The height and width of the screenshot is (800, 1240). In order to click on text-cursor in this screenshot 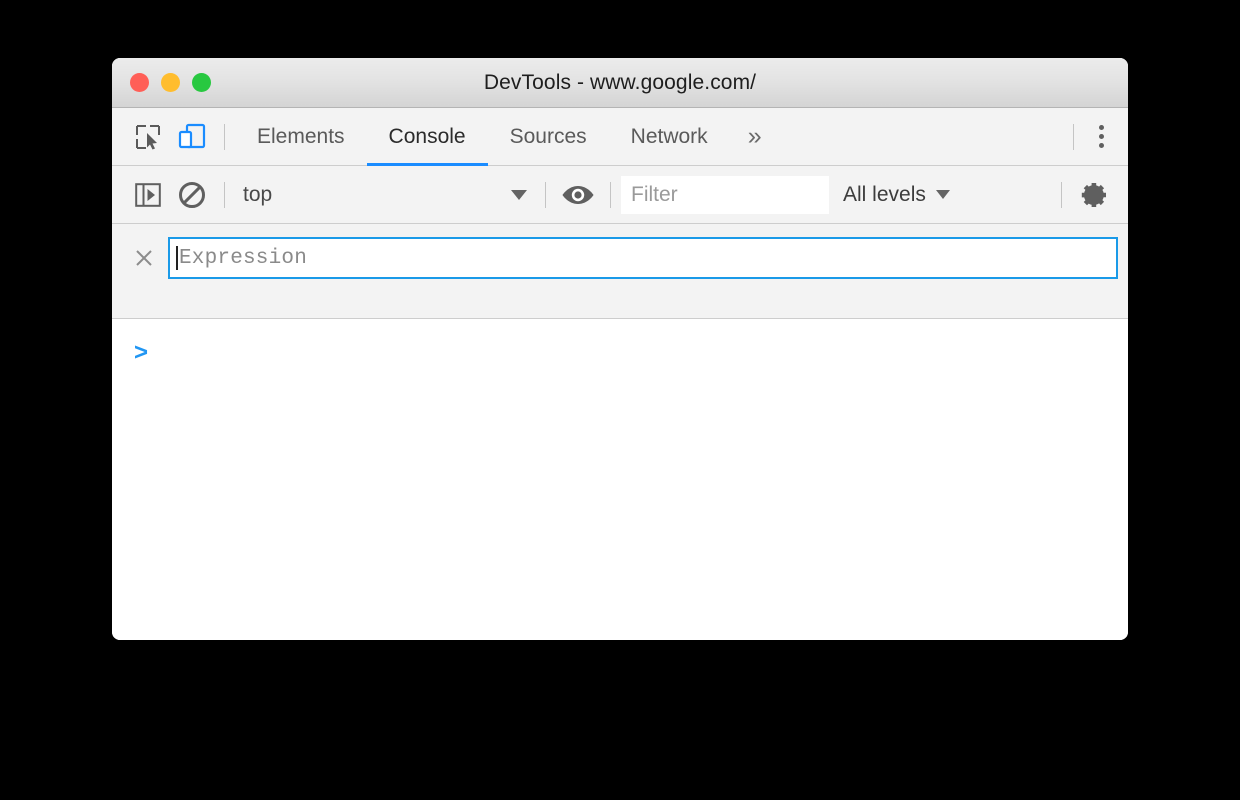, I will do `click(177, 258)`.